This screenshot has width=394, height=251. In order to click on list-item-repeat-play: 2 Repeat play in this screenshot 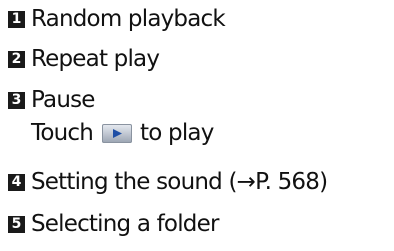, I will do `click(84, 59)`.